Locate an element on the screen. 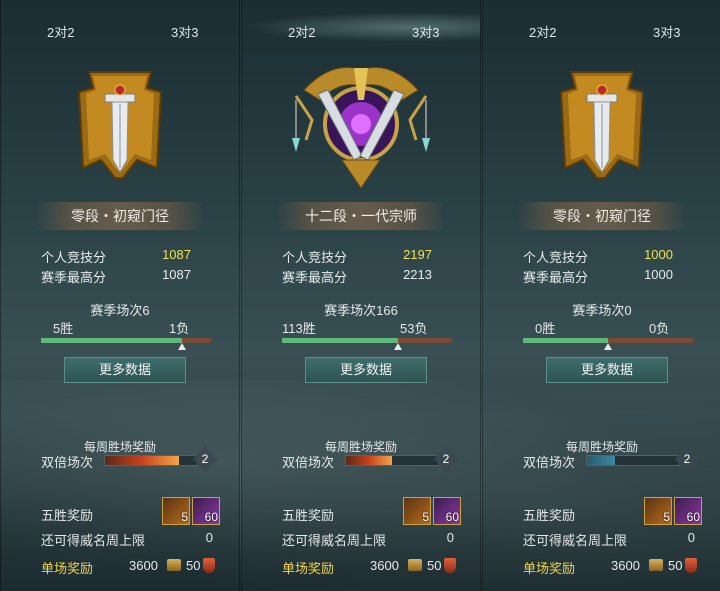 The image size is (720, 591). losses: 53负 is located at coordinates (414, 328).